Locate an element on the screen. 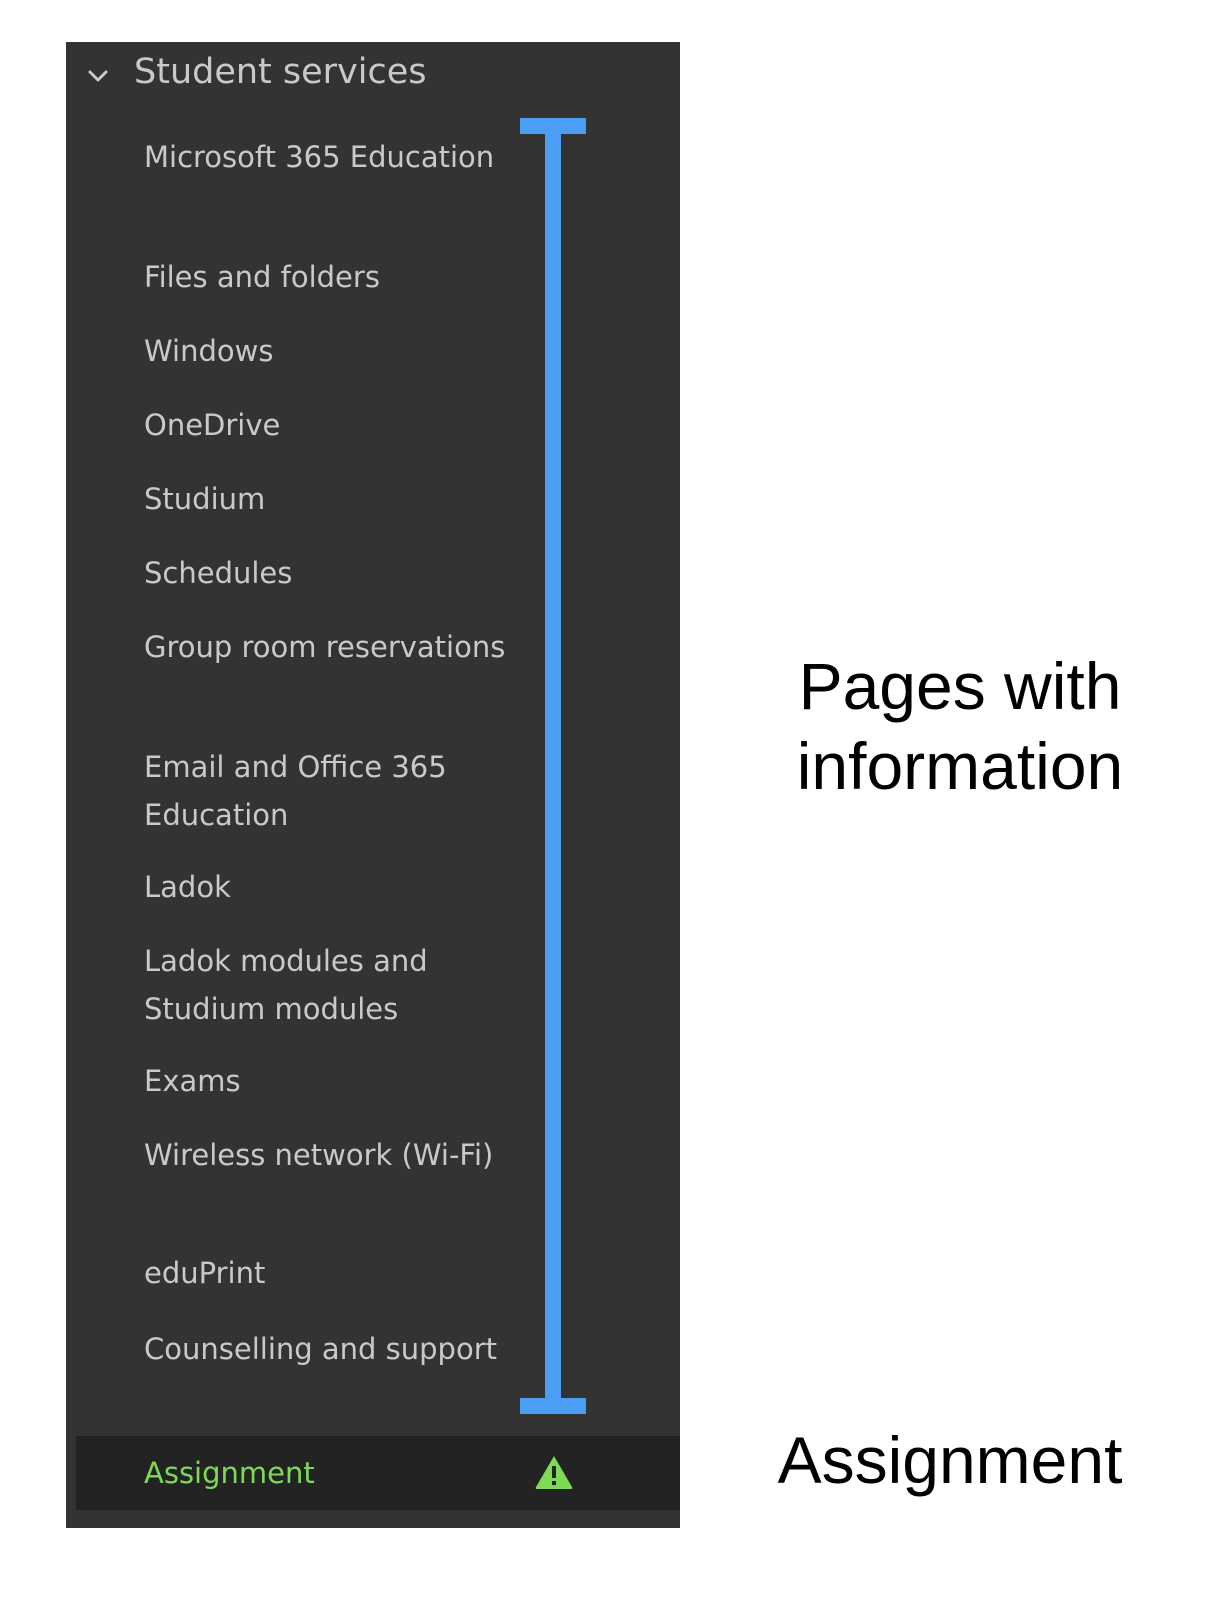  sidebar-item-assignment: Assignment is located at coordinates (378, 1473).